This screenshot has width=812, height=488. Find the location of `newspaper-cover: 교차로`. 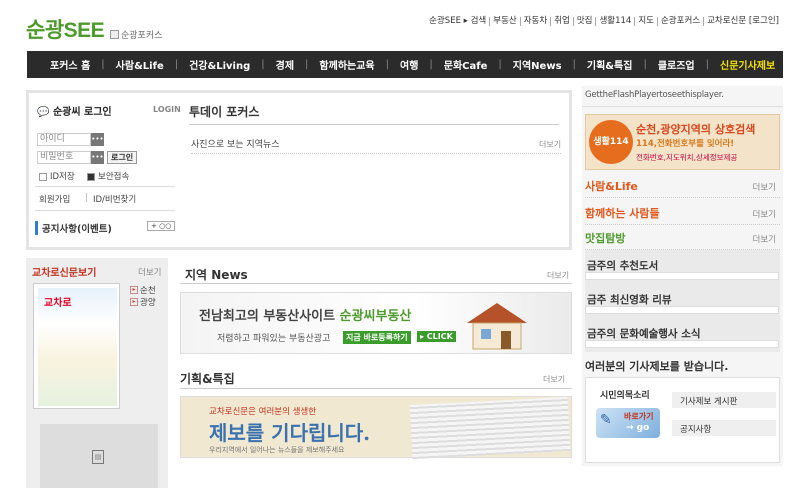

newspaper-cover: 교차로 is located at coordinates (77, 347).